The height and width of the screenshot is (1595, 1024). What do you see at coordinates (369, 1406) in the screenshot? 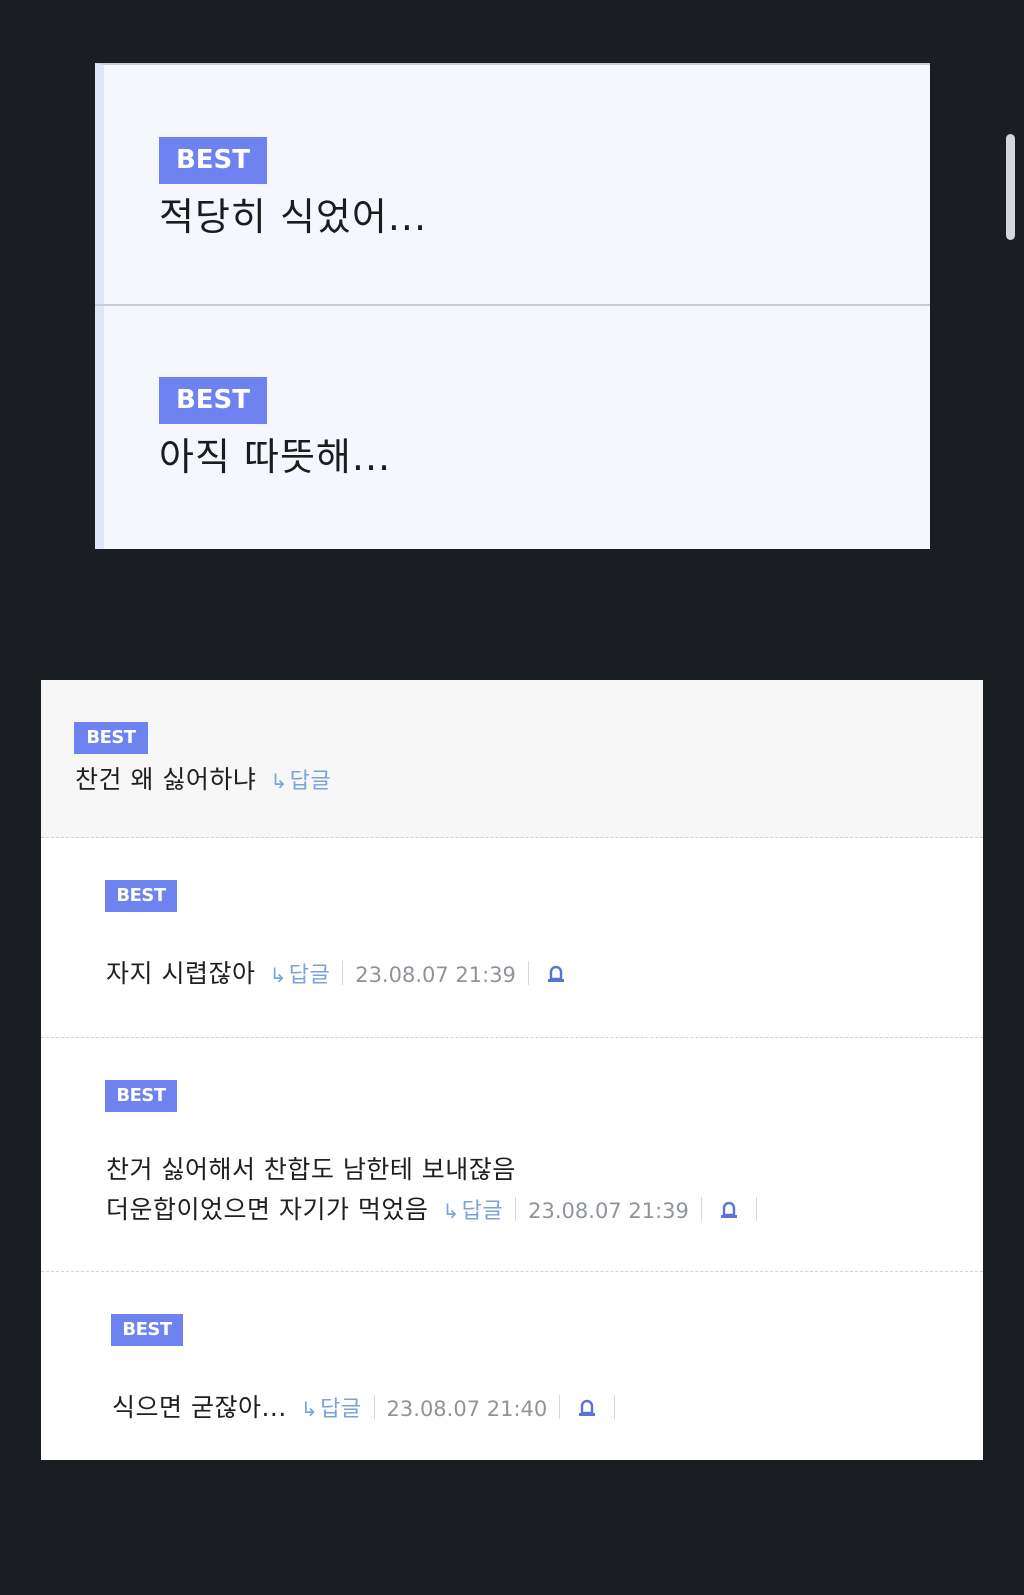
I see `comment-line: 식으면 굳잖아... ↳답글 23.08.07 21:40` at bounding box center [369, 1406].